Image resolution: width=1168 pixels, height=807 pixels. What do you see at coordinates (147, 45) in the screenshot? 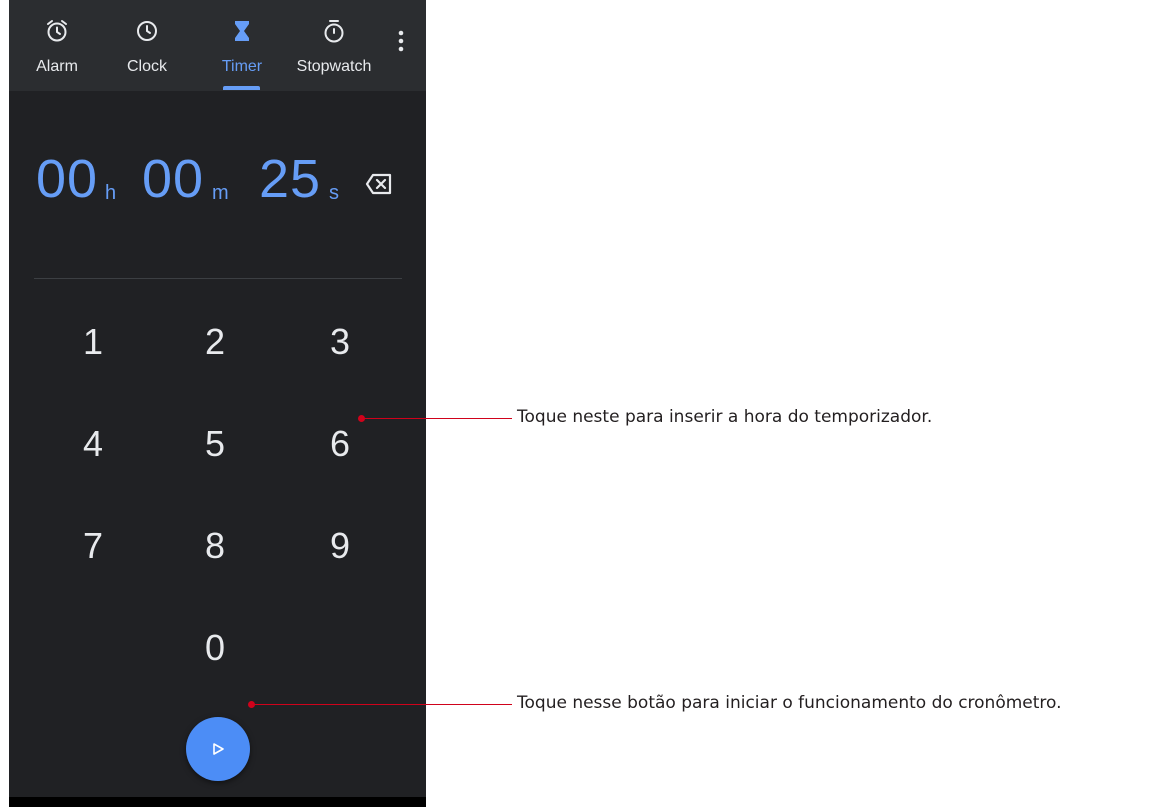
I see `tab-clock: Clock` at bounding box center [147, 45].